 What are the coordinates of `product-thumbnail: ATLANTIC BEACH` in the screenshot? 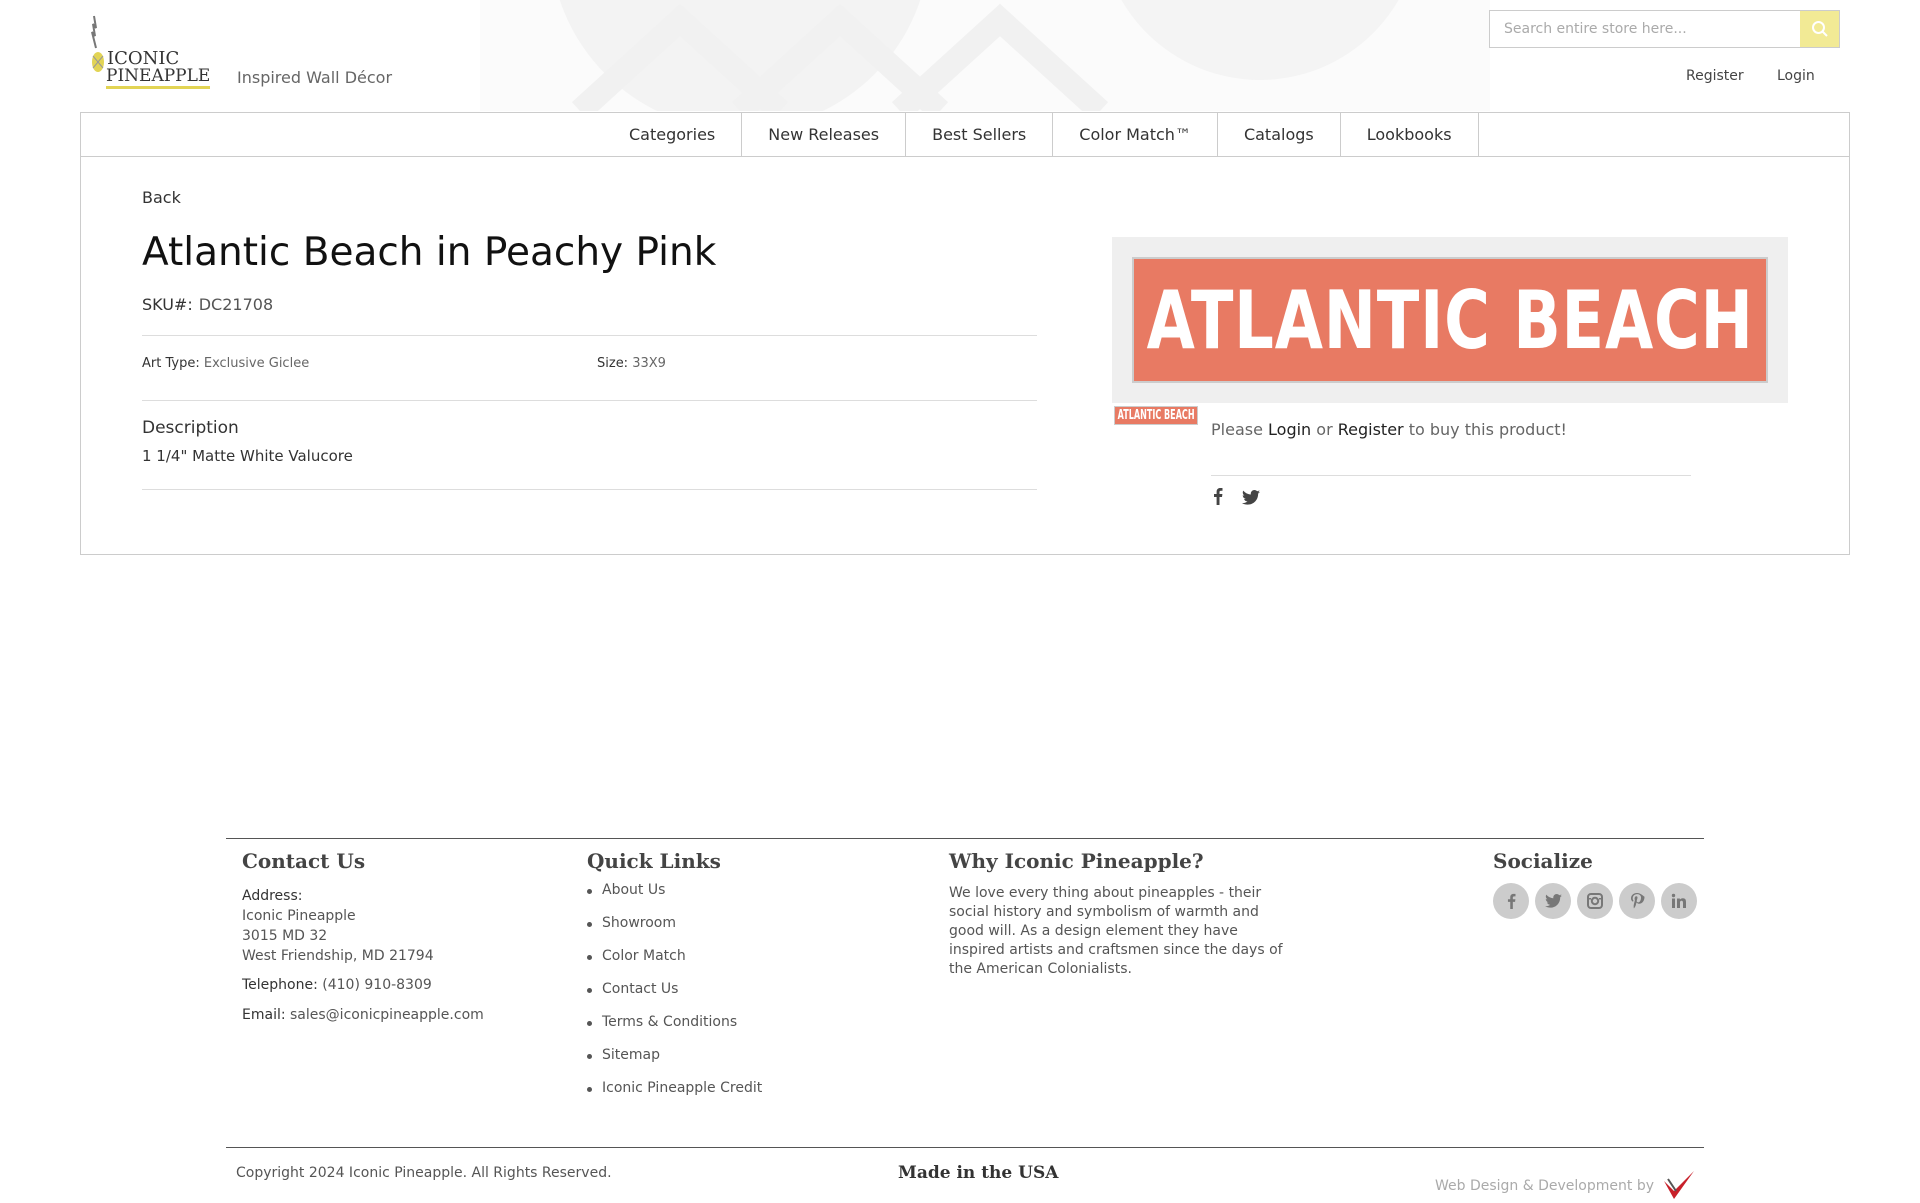 It's located at (1156, 415).